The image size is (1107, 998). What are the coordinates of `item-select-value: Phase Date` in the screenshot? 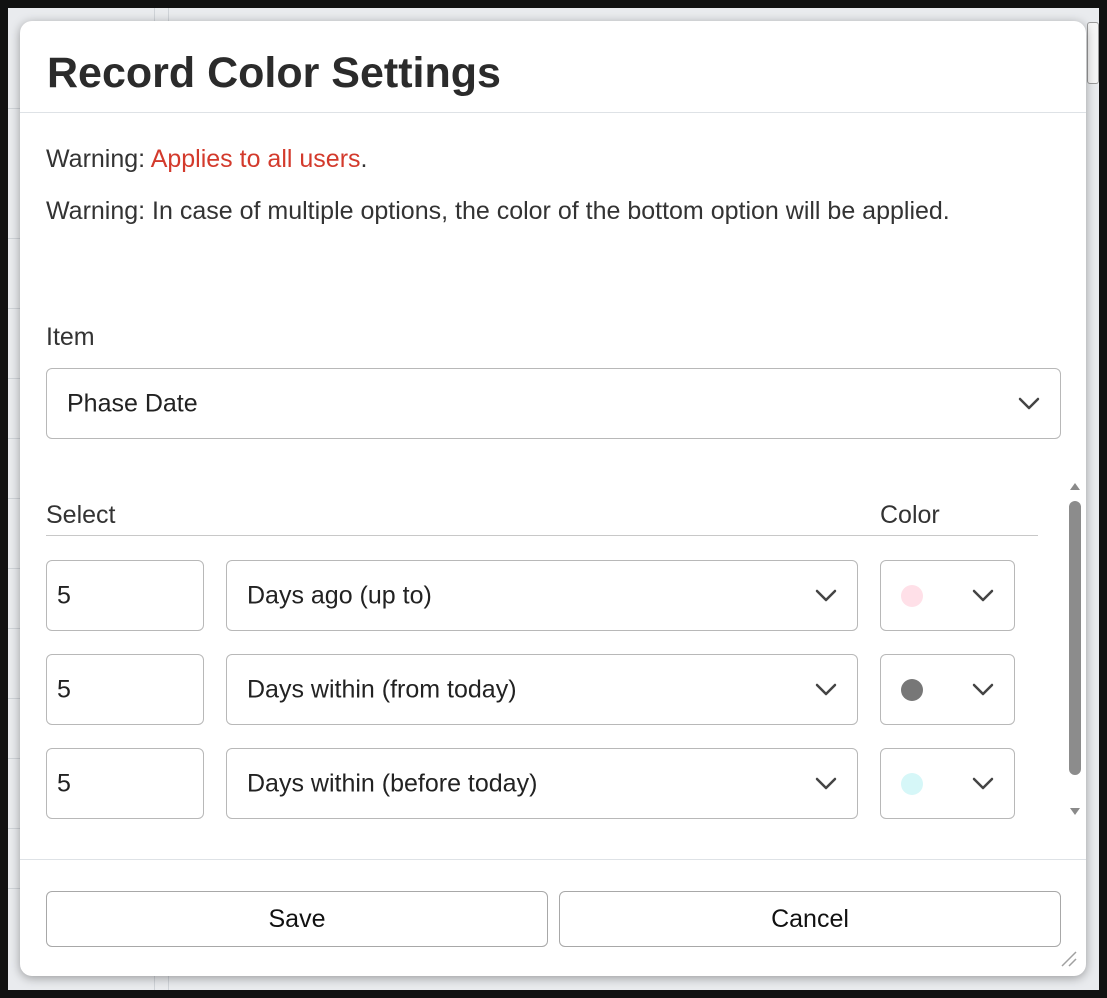 It's located at (132, 403).